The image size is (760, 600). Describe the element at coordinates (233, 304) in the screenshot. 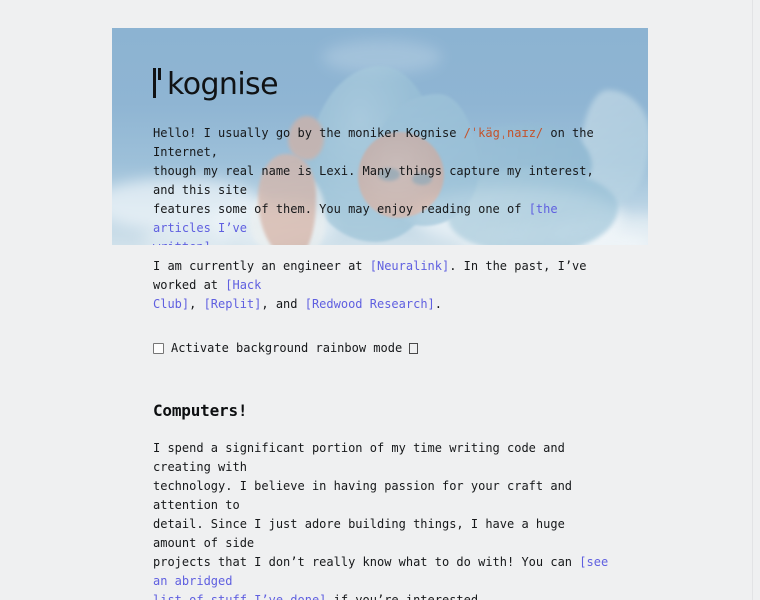

I see `replit-link: [Replit]` at that location.